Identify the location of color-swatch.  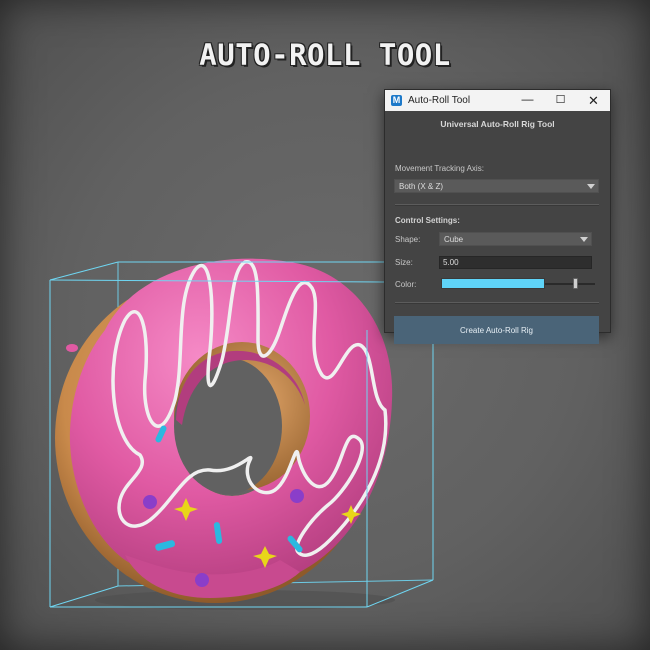
(493, 283).